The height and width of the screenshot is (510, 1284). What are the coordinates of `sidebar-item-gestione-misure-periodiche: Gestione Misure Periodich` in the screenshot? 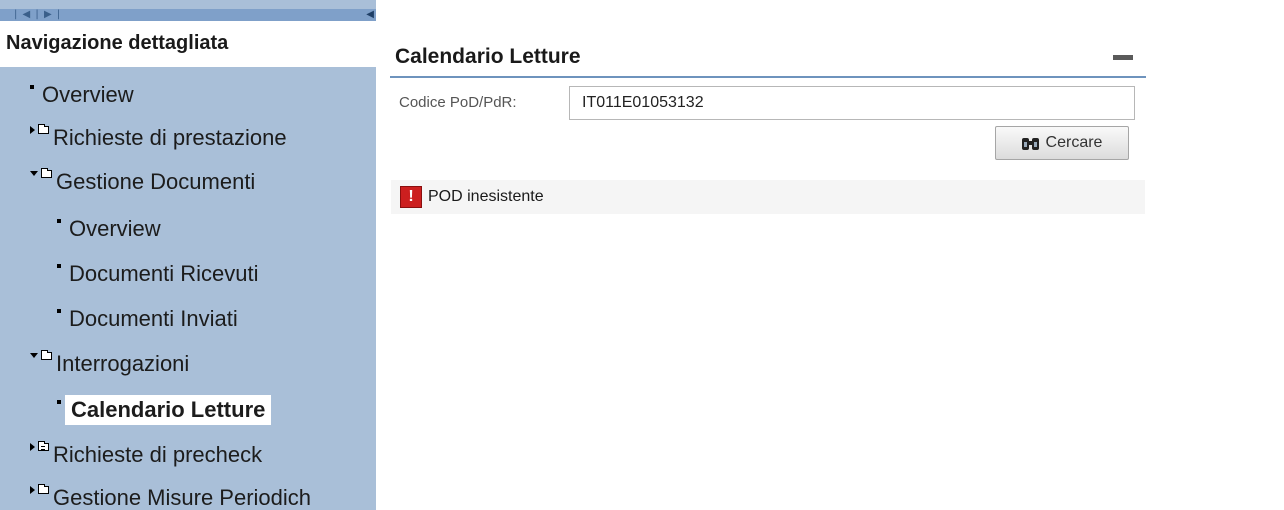 It's located at (170, 494).